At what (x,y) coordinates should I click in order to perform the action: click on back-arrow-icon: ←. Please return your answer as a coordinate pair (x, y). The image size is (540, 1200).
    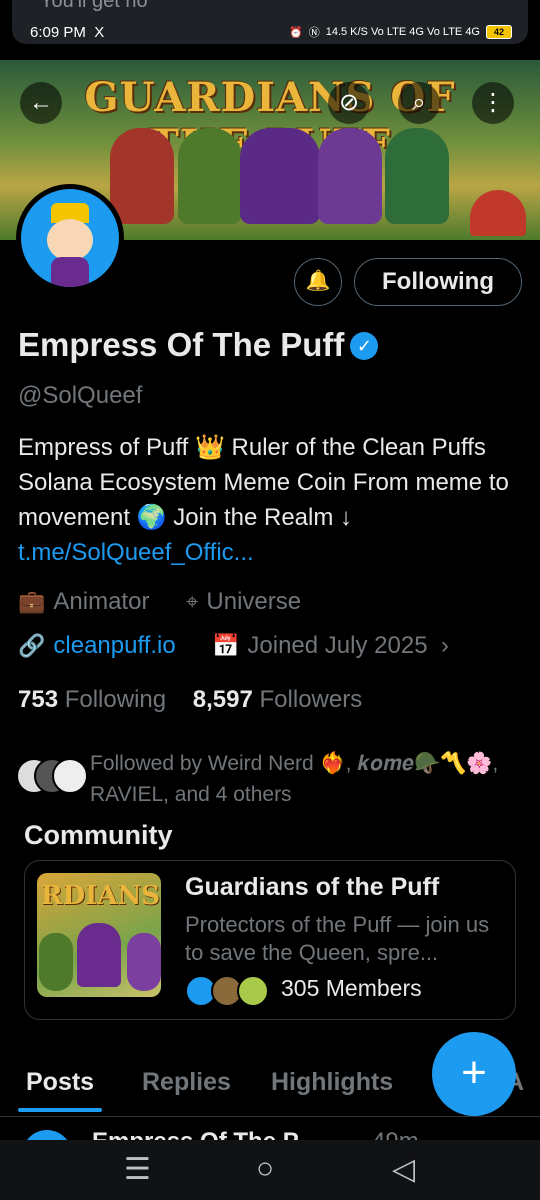
    Looking at the image, I should click on (41, 102).